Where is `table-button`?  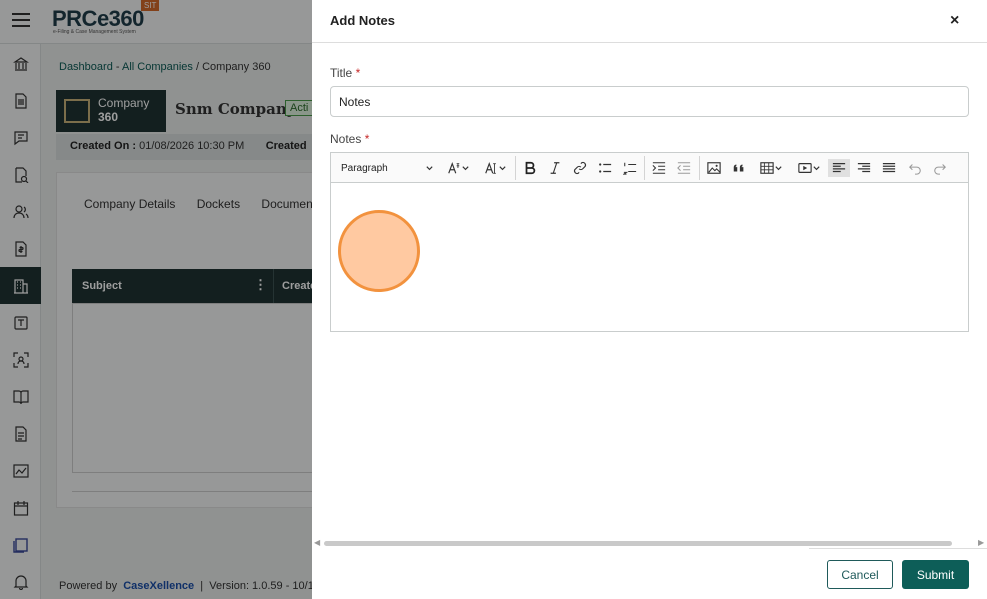
table-button is located at coordinates (771, 168).